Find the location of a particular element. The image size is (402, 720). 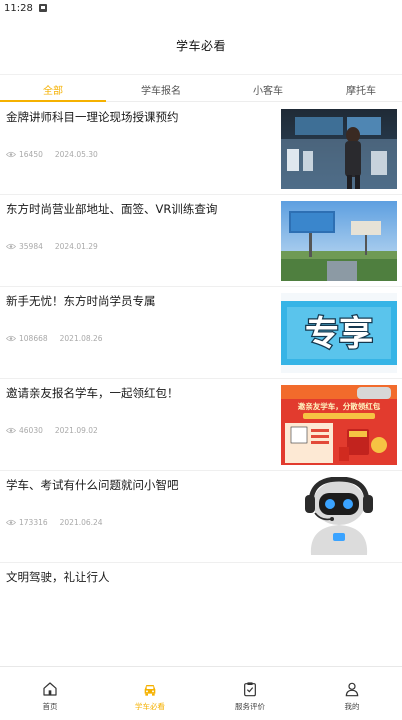

article-item: 东方时尚营业部地址、面签、VR训练查询 35984 2024.01.29 is located at coordinates (201, 241).